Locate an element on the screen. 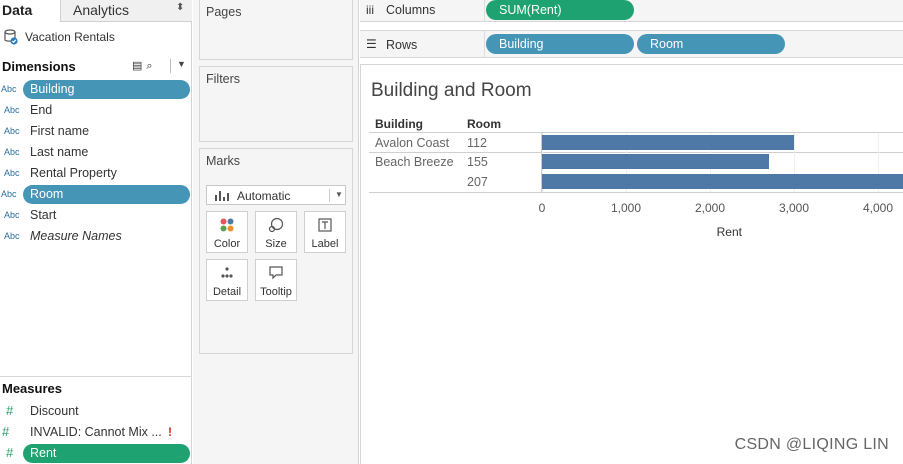 This screenshot has height=464, width=903. header-divider is located at coordinates (170, 66).